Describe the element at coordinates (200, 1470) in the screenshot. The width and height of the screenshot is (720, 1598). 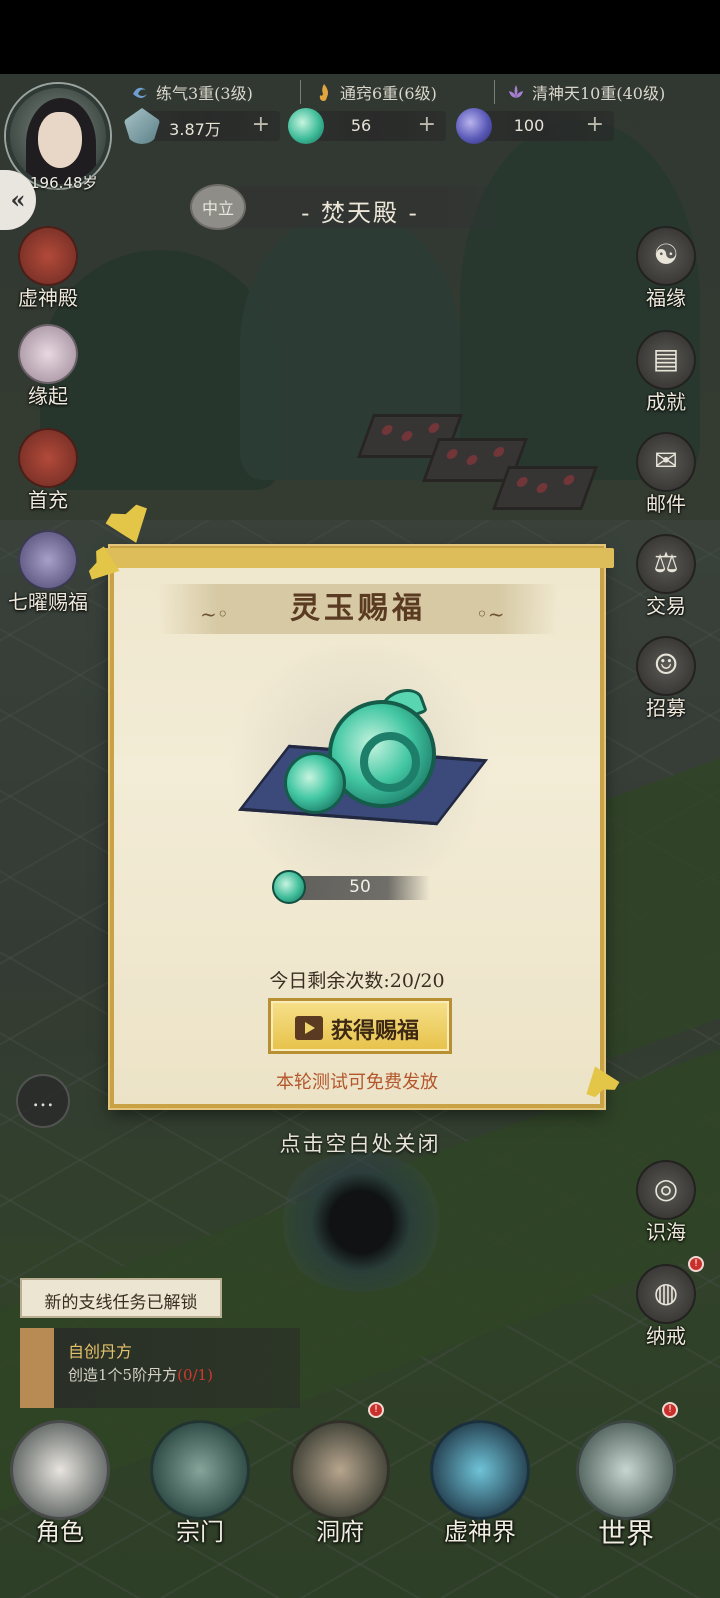
I see `sect-temple-icon` at that location.